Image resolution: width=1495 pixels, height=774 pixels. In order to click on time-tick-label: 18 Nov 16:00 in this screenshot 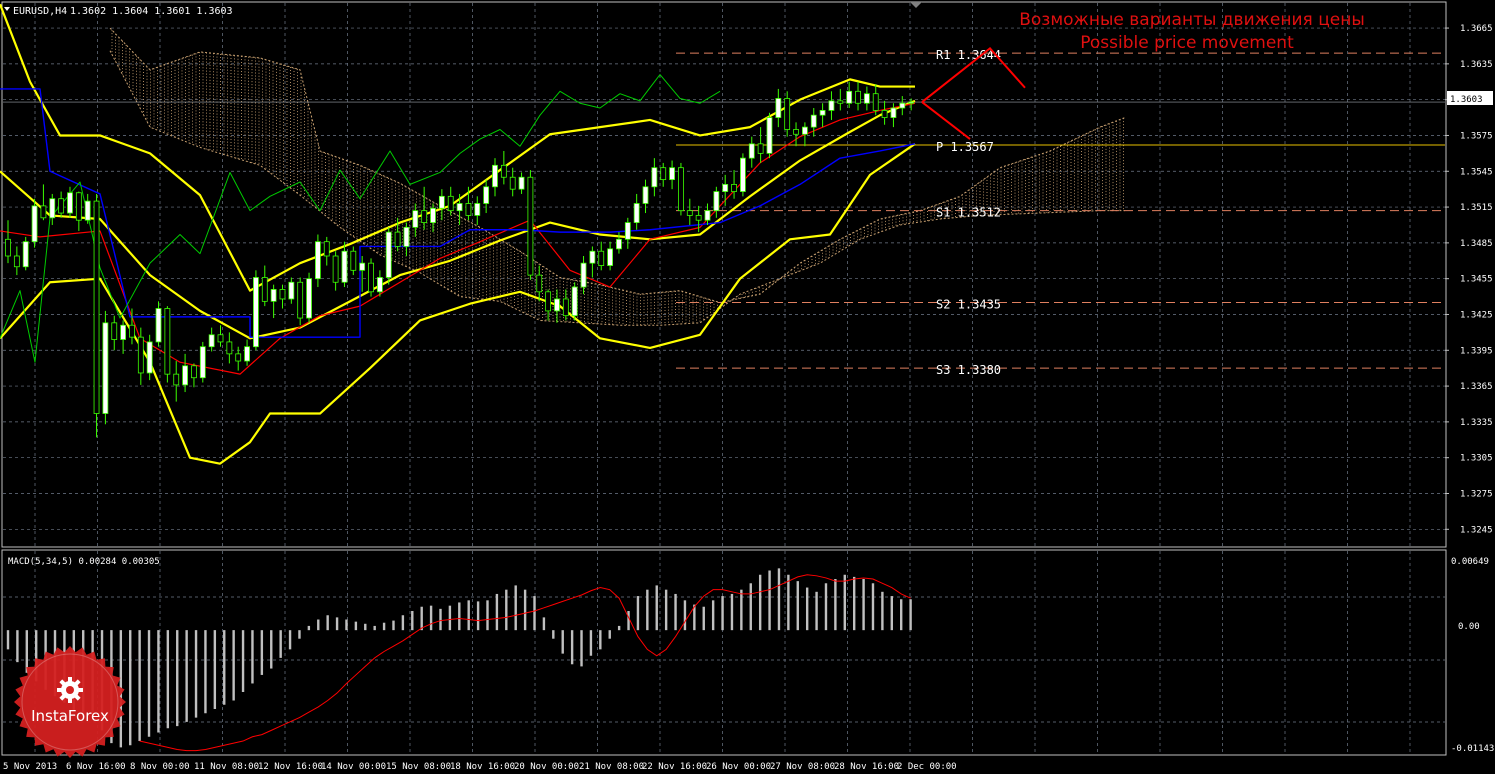, I will do `click(482, 767)`.